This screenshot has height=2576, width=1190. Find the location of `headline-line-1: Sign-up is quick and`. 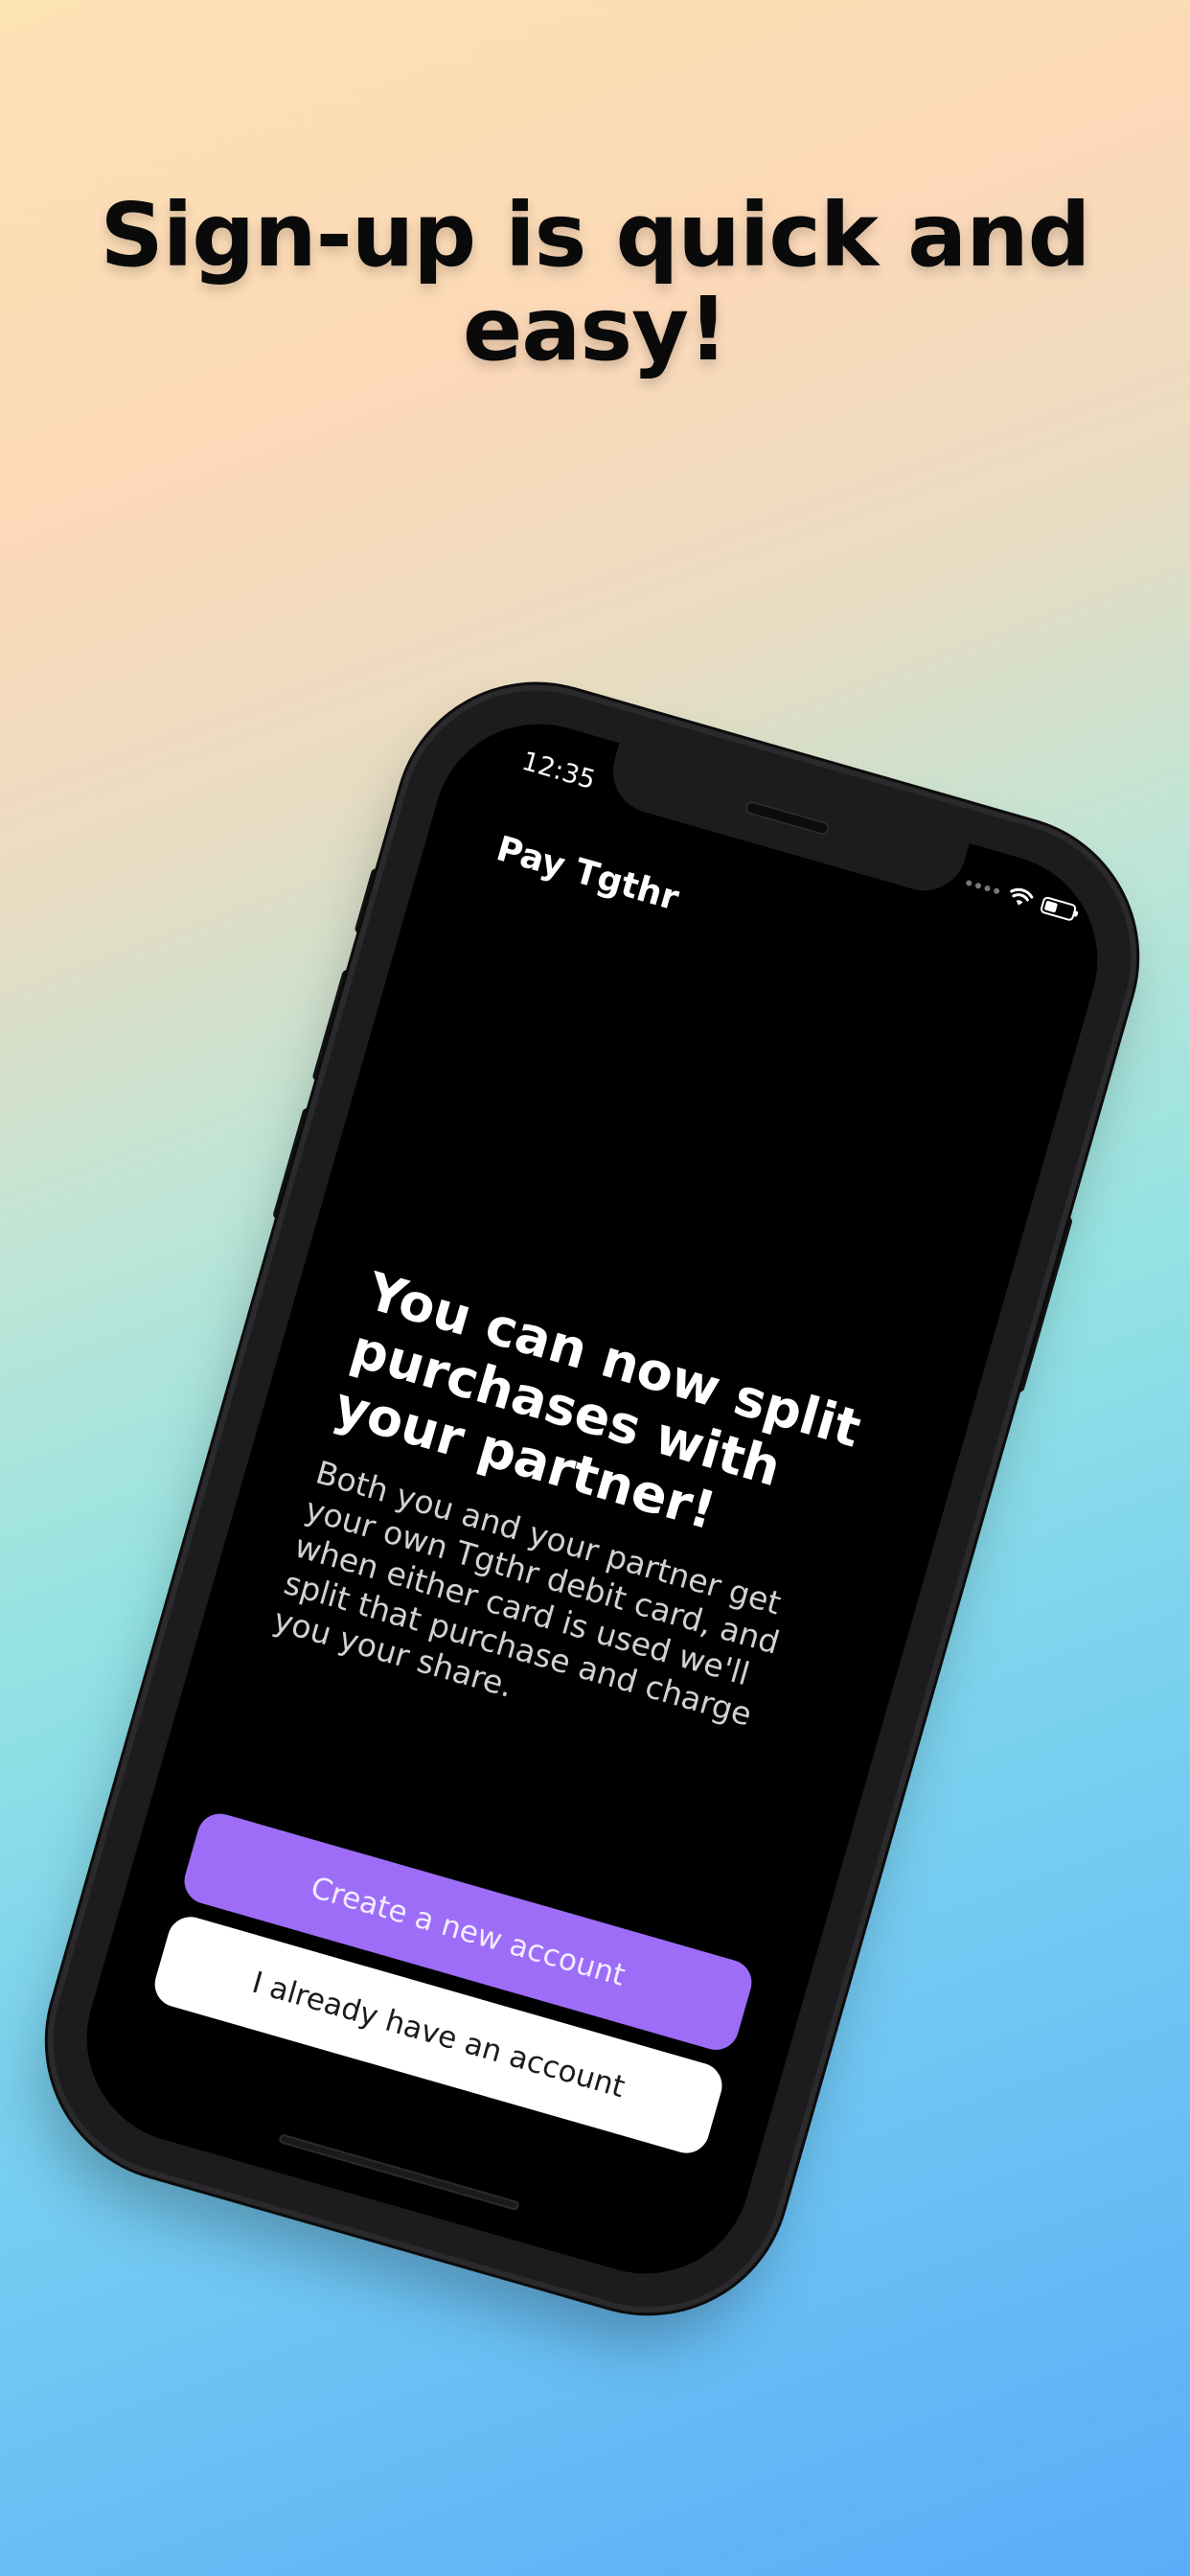

headline-line-1: Sign-up is quick and is located at coordinates (595, 235).